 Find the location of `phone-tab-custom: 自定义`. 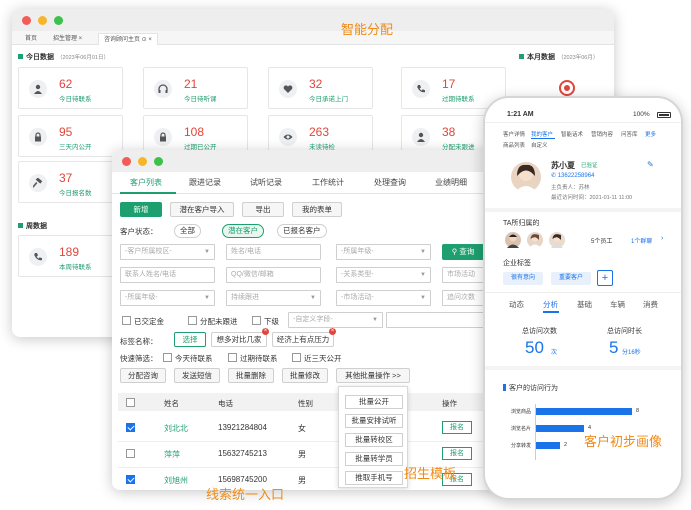

phone-tab-custom: 自定义 is located at coordinates (539, 145).